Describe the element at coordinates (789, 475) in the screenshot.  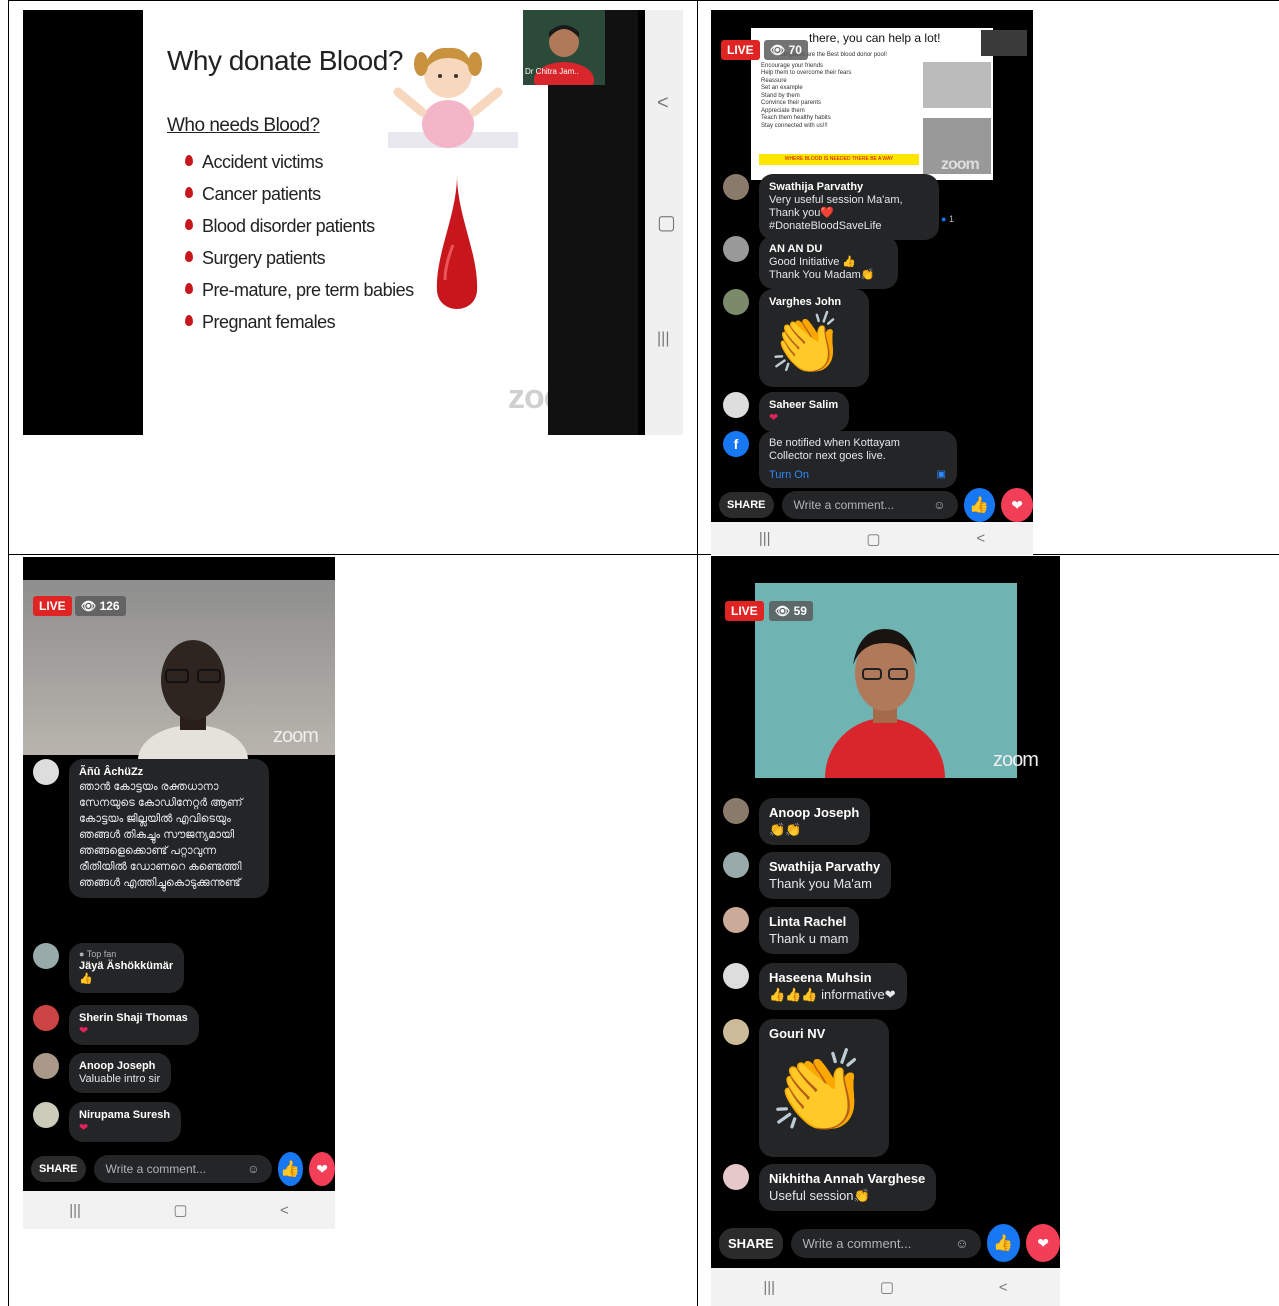
I see `turn-on-link: Turn On` at that location.